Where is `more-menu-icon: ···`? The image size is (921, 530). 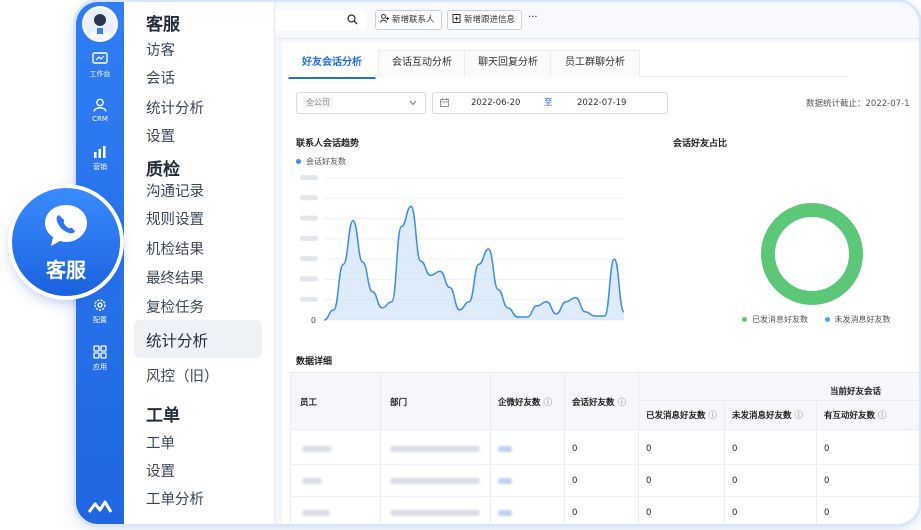
more-menu-icon: ··· is located at coordinates (533, 17).